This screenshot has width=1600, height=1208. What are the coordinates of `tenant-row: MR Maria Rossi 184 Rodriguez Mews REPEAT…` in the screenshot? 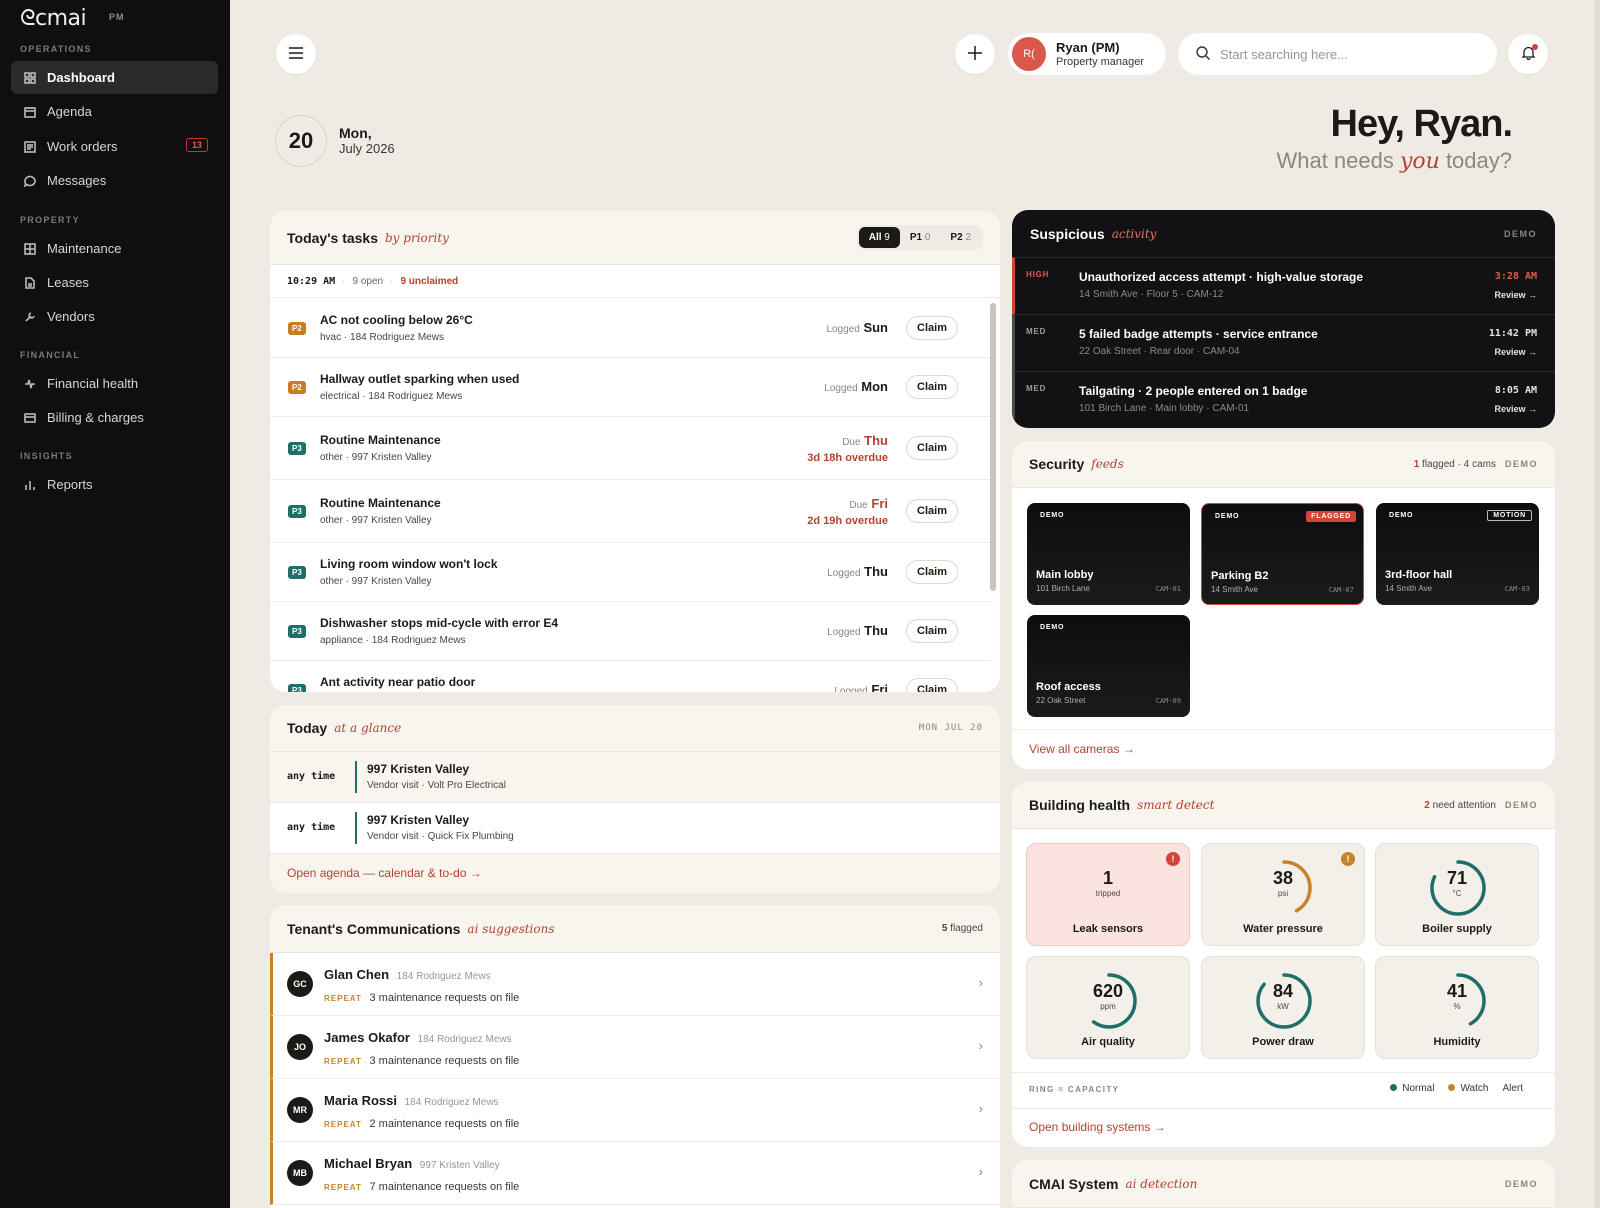 It's located at (635, 1110).